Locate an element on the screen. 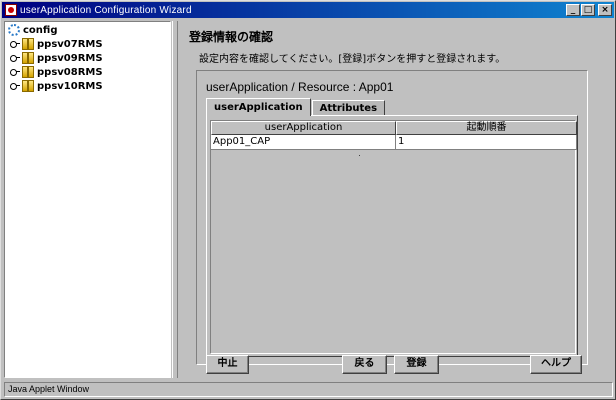 Image resolution: width=616 pixels, height=400 pixels. tab-userapplication: userApplication is located at coordinates (258, 107).